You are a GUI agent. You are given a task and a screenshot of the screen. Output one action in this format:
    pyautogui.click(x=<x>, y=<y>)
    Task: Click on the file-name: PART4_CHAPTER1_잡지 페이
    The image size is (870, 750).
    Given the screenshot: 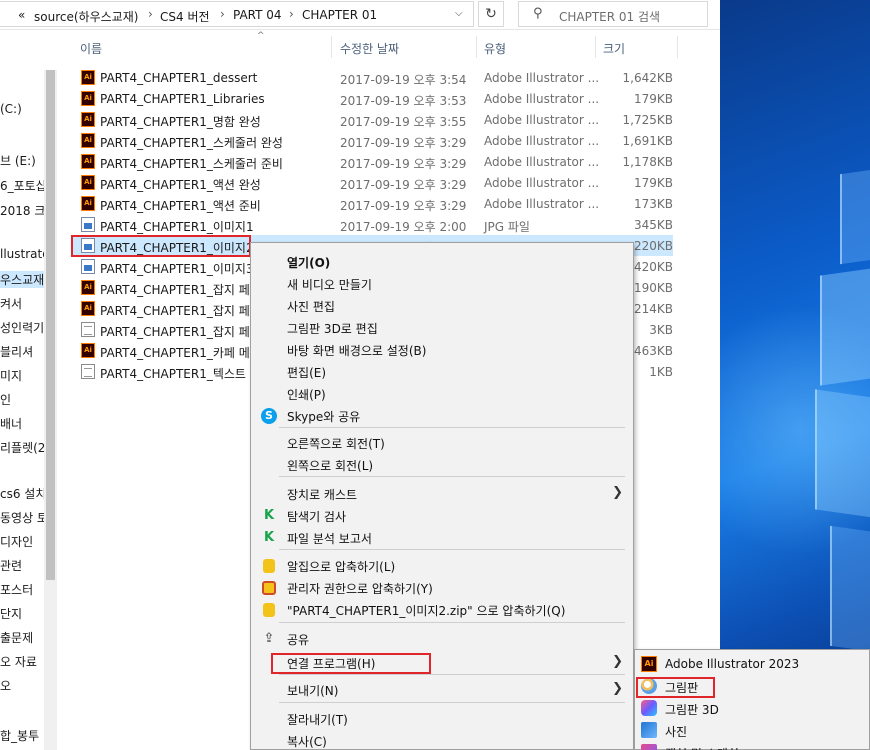 What is the action you would take?
    pyautogui.click(x=180, y=332)
    